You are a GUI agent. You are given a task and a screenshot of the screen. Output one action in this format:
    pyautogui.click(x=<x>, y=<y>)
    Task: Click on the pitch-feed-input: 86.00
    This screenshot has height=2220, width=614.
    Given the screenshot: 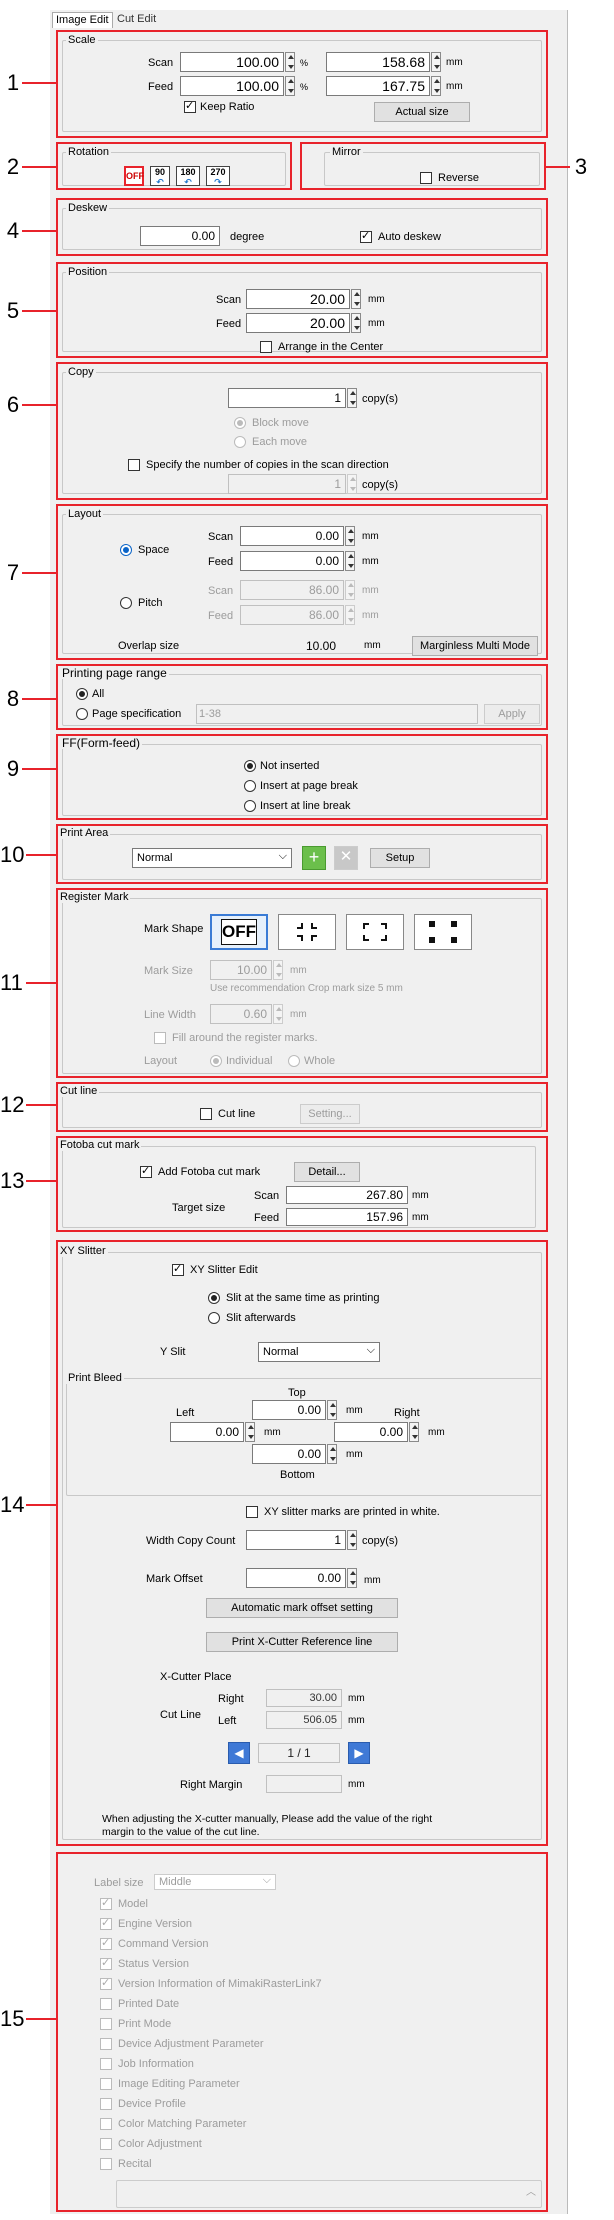 What is the action you would take?
    pyautogui.click(x=292, y=615)
    